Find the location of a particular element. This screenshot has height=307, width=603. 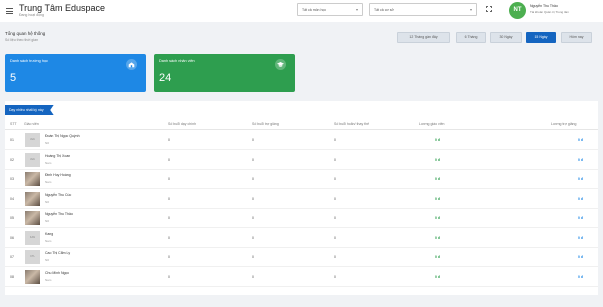

filter-6-months-button: 6 Tháng is located at coordinates (471, 37).